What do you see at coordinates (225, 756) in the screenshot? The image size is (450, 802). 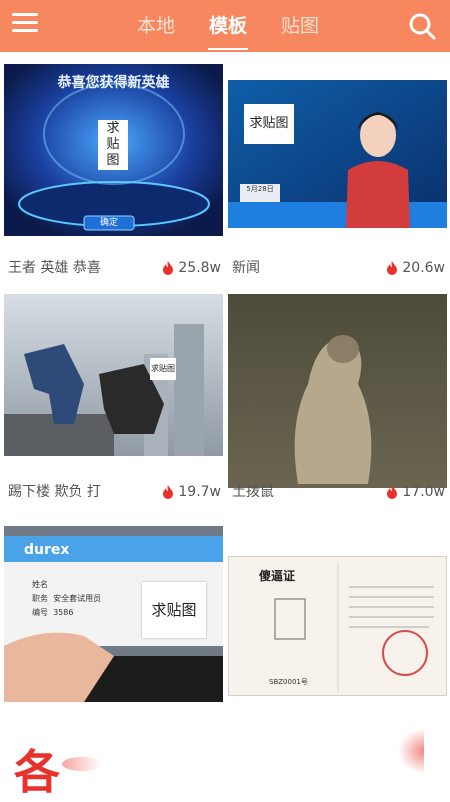 I see `bottom-banner: 各` at bounding box center [225, 756].